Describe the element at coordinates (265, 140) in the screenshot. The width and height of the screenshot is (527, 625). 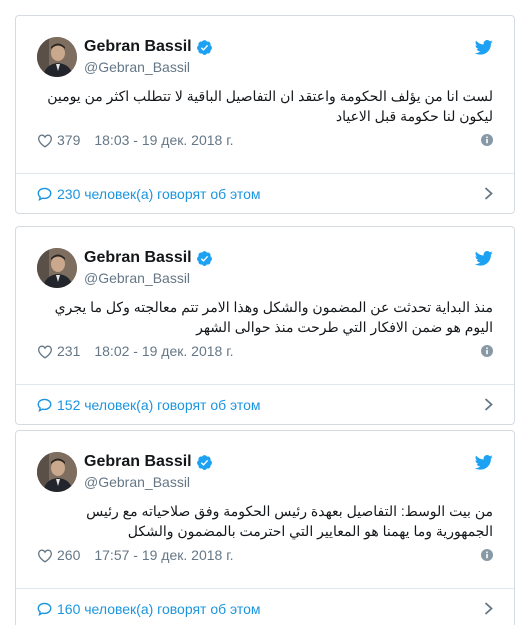
I see `tweet-meta: 379 18:03 - 19 дек. 2018 г.` at that location.